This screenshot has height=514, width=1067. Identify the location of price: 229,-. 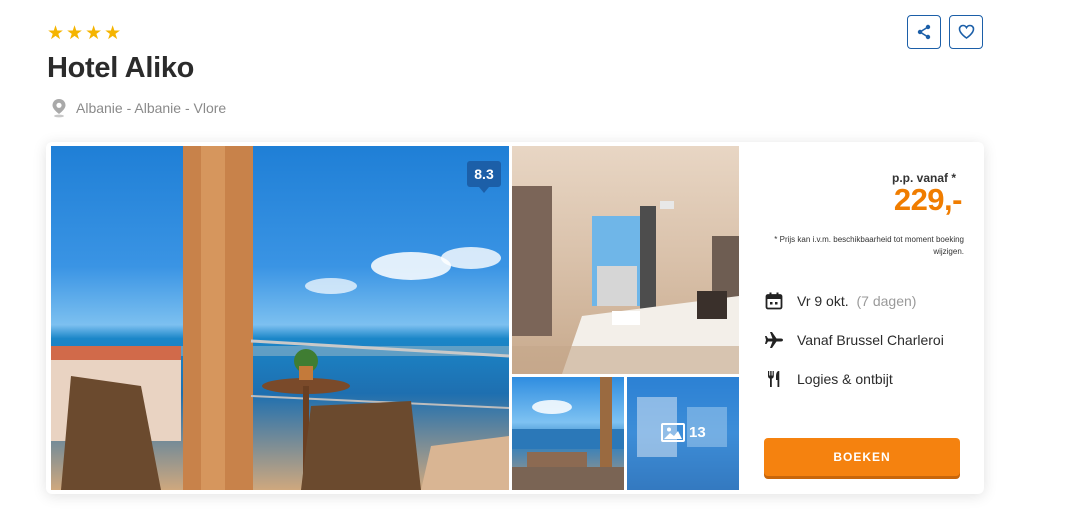
(928, 199).